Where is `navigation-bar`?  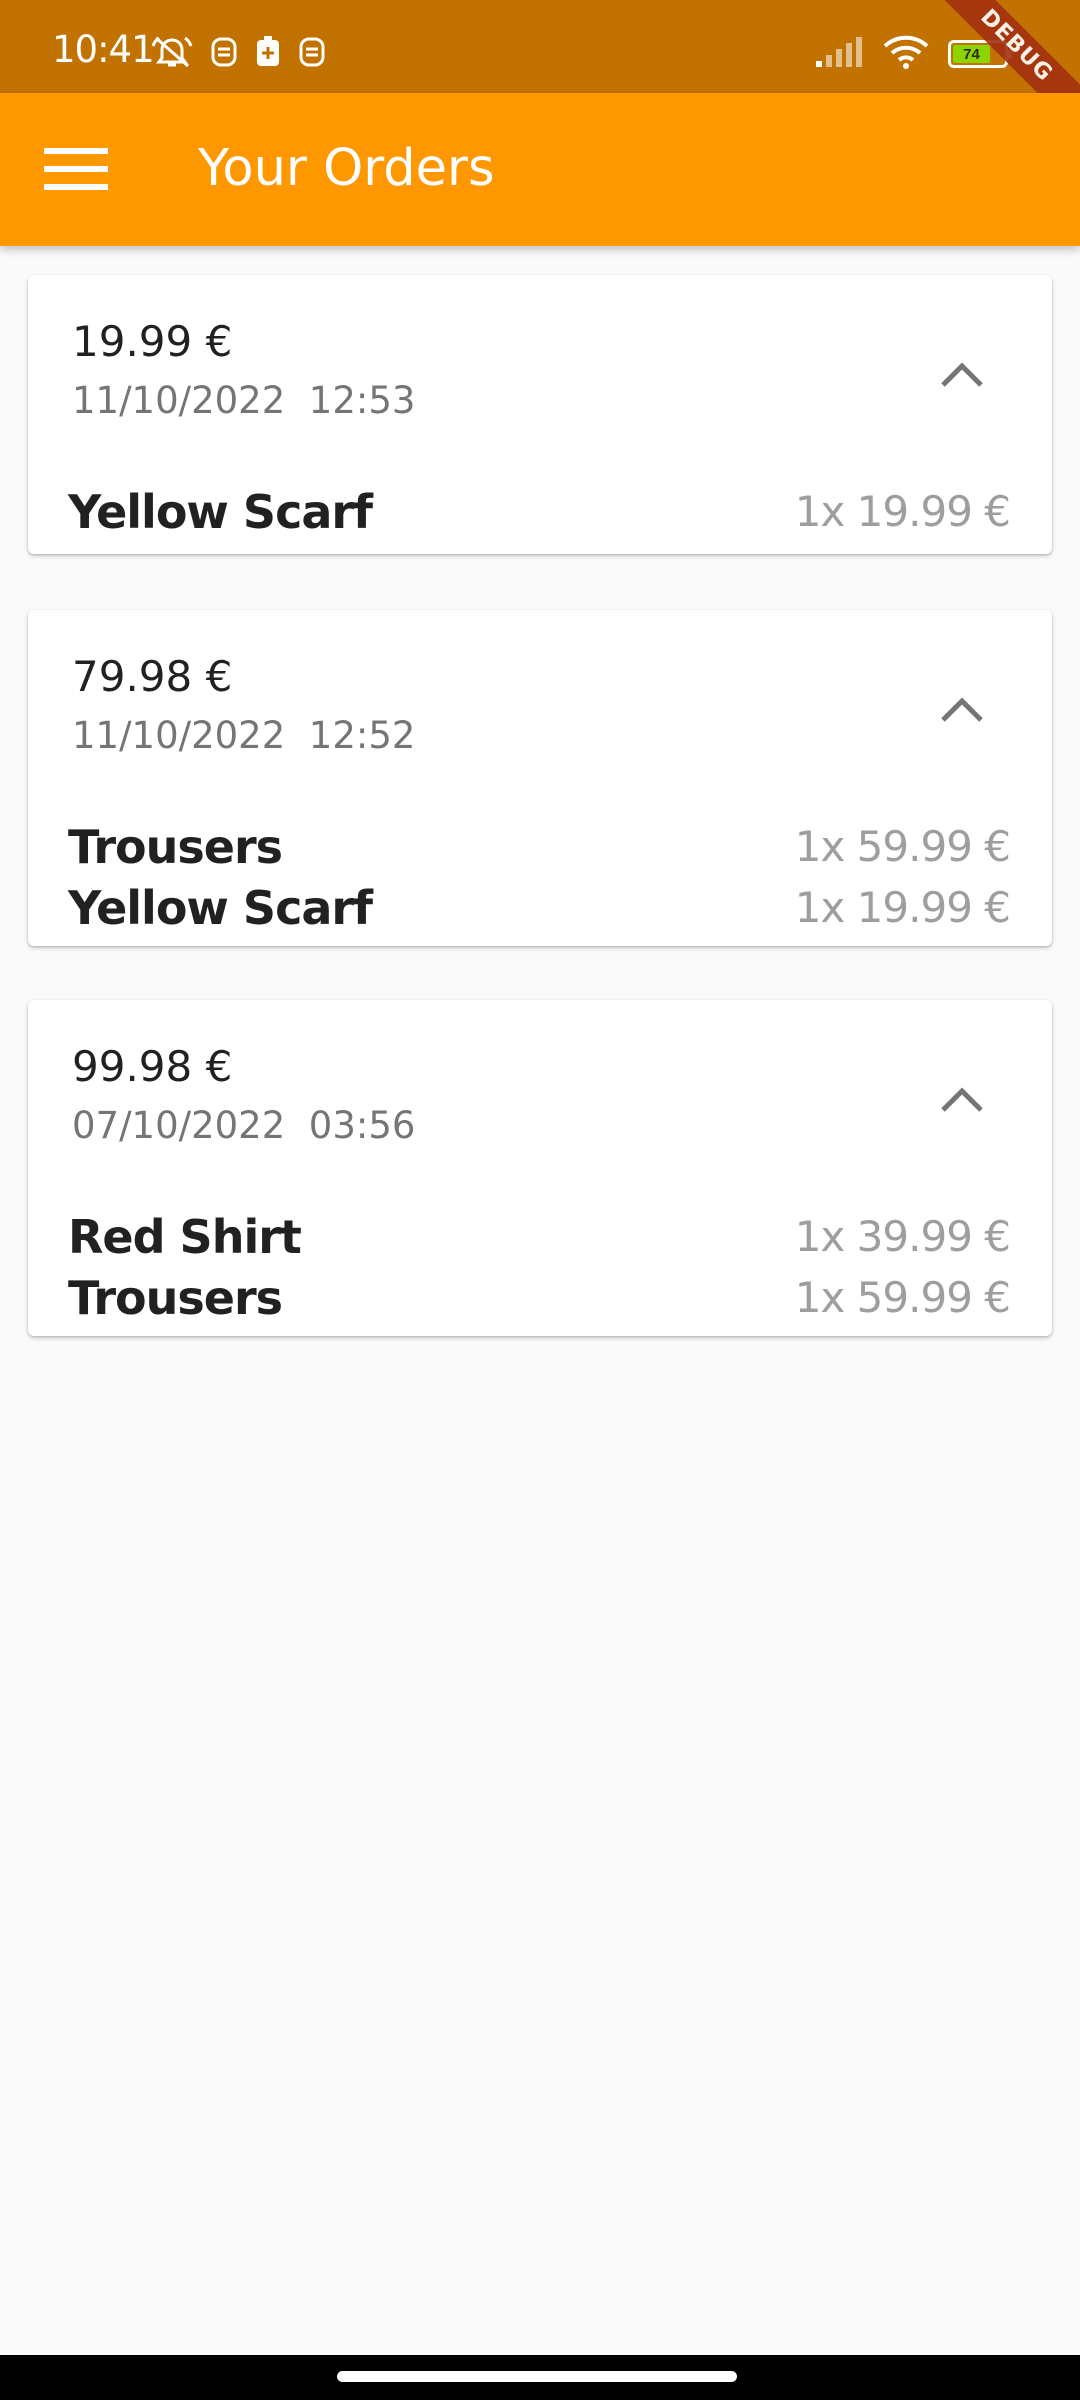 navigation-bar is located at coordinates (540, 2377).